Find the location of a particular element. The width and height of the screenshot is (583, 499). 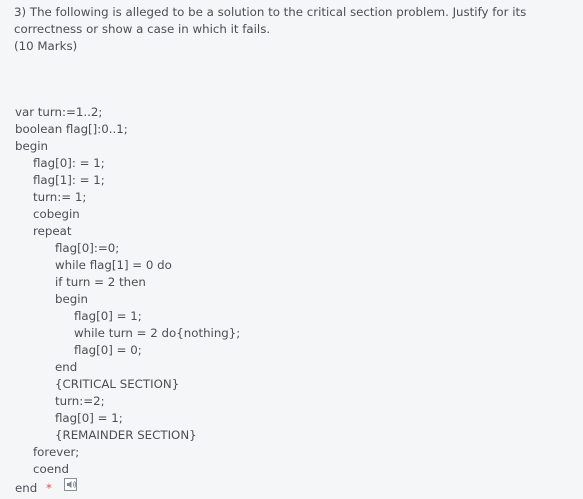

code-line: while flag[1] = 0 do is located at coordinates (113, 265).